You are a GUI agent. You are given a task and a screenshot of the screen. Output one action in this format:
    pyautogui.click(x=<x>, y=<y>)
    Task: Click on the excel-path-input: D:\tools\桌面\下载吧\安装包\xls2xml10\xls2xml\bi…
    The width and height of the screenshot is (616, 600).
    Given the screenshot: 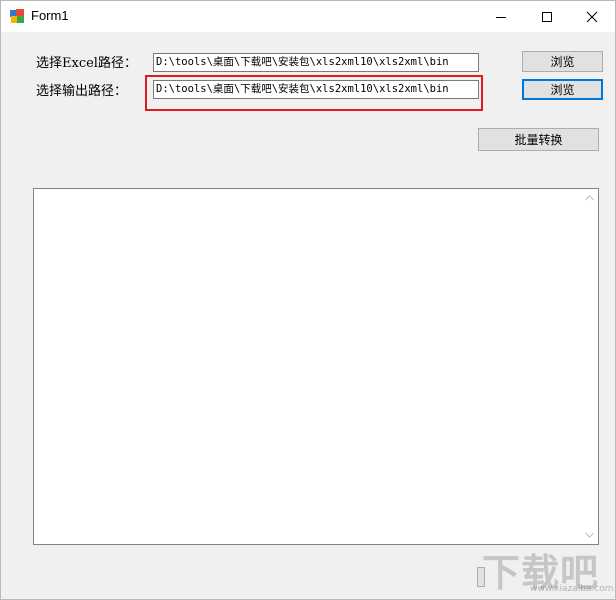 What is the action you would take?
    pyautogui.click(x=316, y=62)
    